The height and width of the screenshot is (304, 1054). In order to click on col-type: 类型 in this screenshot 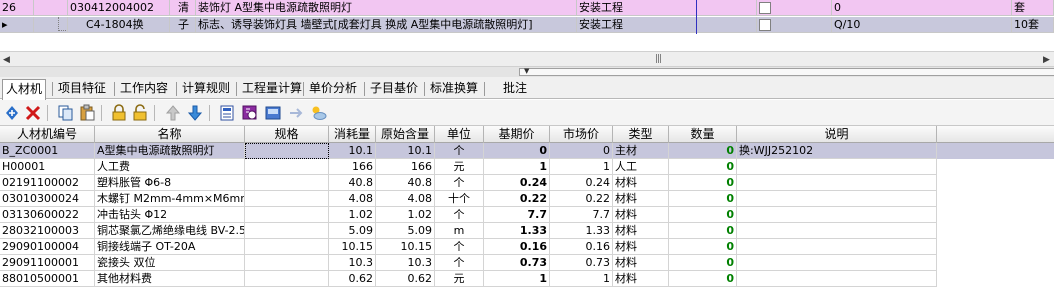, I will do `click(641, 134)`.